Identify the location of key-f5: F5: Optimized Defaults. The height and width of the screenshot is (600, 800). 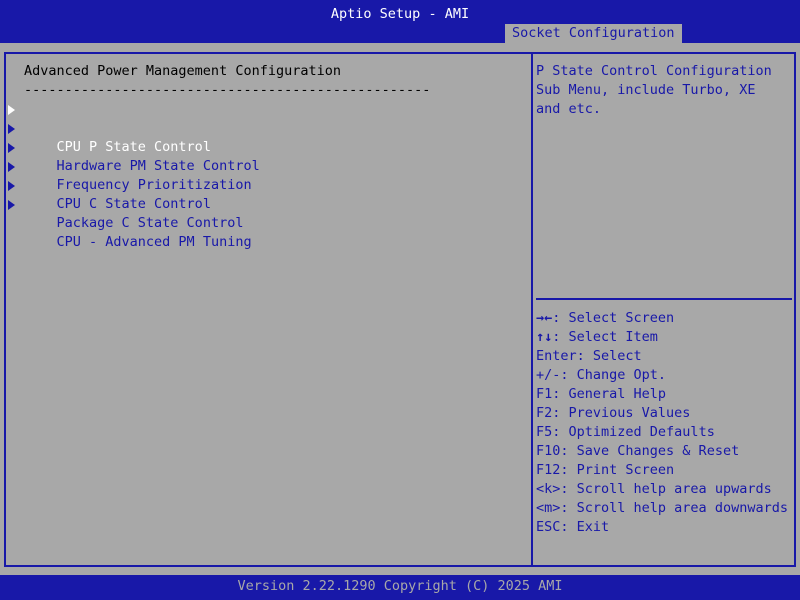
(664, 432).